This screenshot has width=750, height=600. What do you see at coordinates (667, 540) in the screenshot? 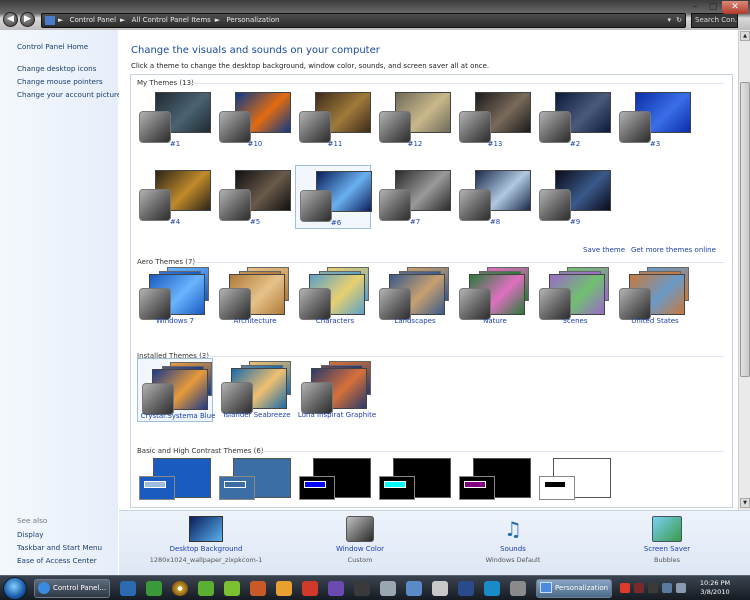
I see `screen-saver-item: Screen Saver Bubbles` at bounding box center [667, 540].